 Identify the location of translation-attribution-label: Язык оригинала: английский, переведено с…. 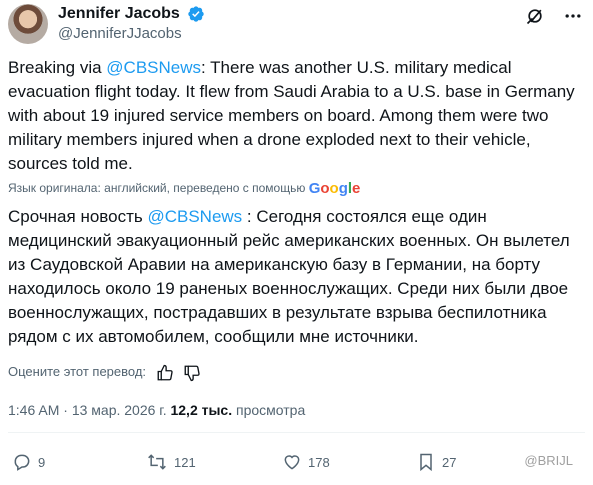
(157, 188).